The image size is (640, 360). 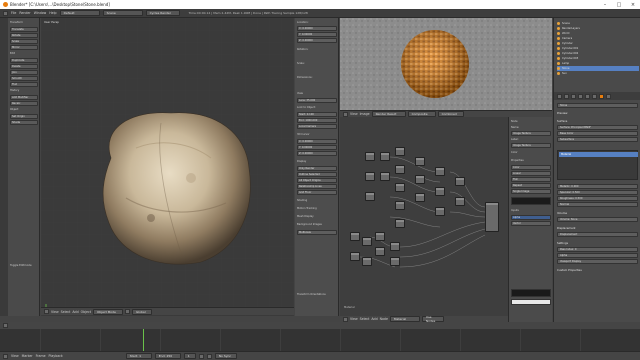 I want to click on node-color-space: Color, so click(x=531, y=167).